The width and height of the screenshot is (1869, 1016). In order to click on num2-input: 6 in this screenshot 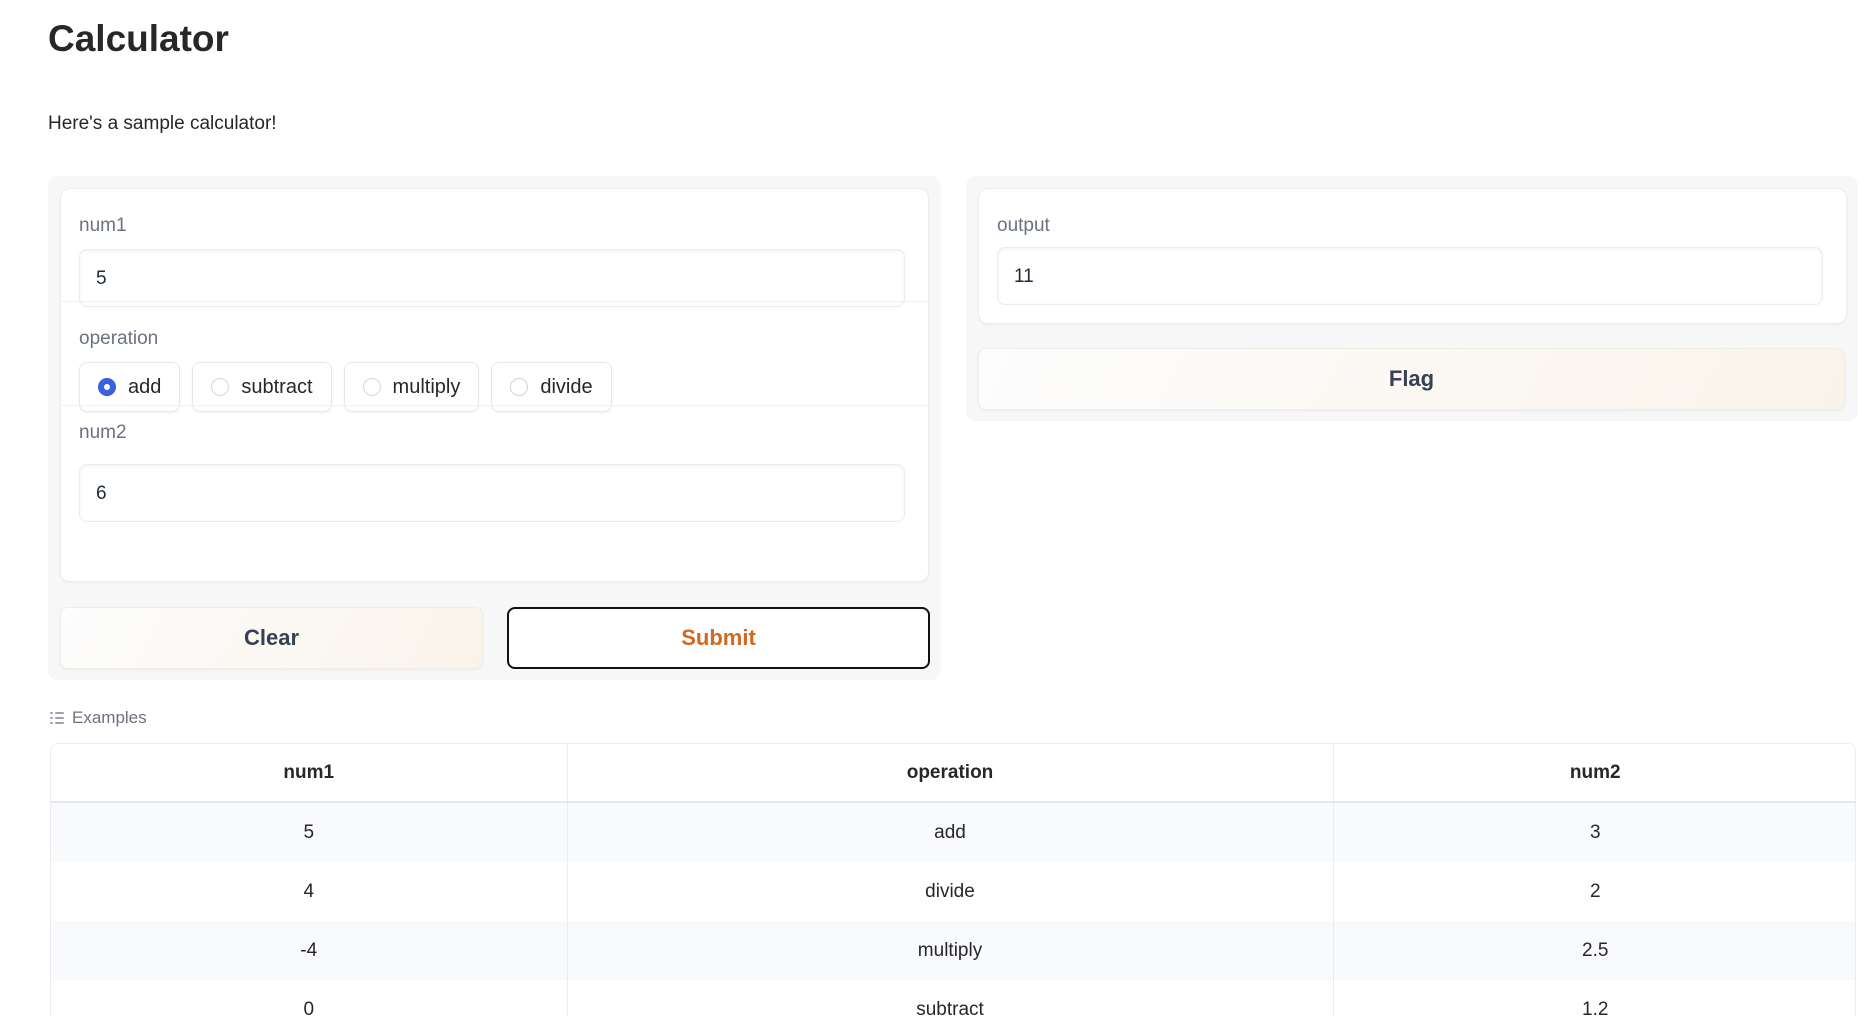, I will do `click(492, 493)`.